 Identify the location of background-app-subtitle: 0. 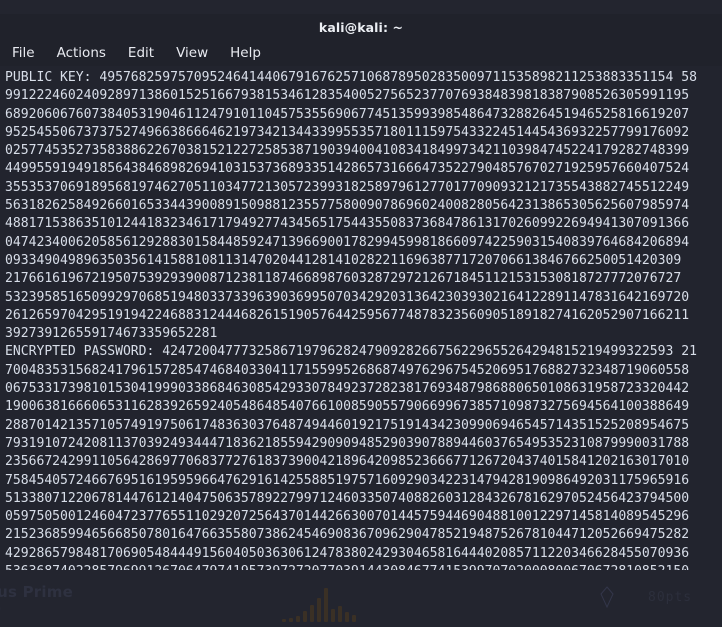
(0, 609).